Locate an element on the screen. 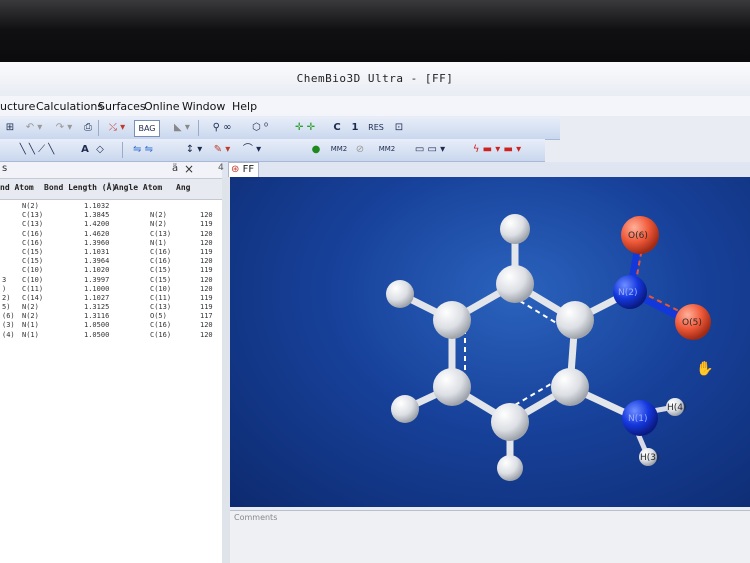 This screenshot has width=750, height=563. paint-tool: ✎ ▾ is located at coordinates (222, 149).